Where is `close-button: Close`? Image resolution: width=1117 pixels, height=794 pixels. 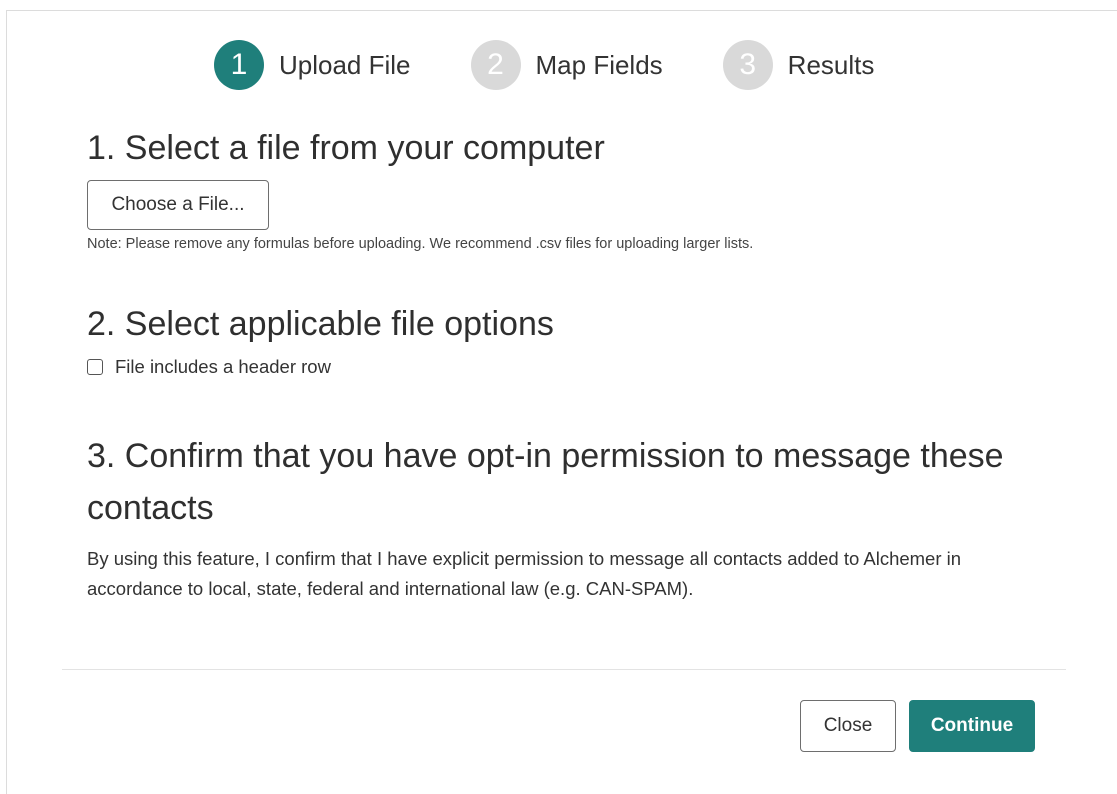 close-button: Close is located at coordinates (848, 726).